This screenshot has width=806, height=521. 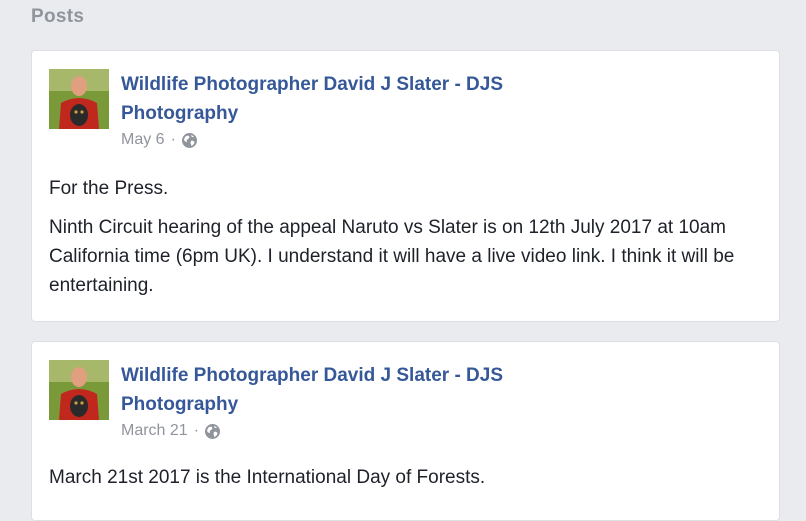 I want to click on post-meta: March 21 ·, so click(x=171, y=431).